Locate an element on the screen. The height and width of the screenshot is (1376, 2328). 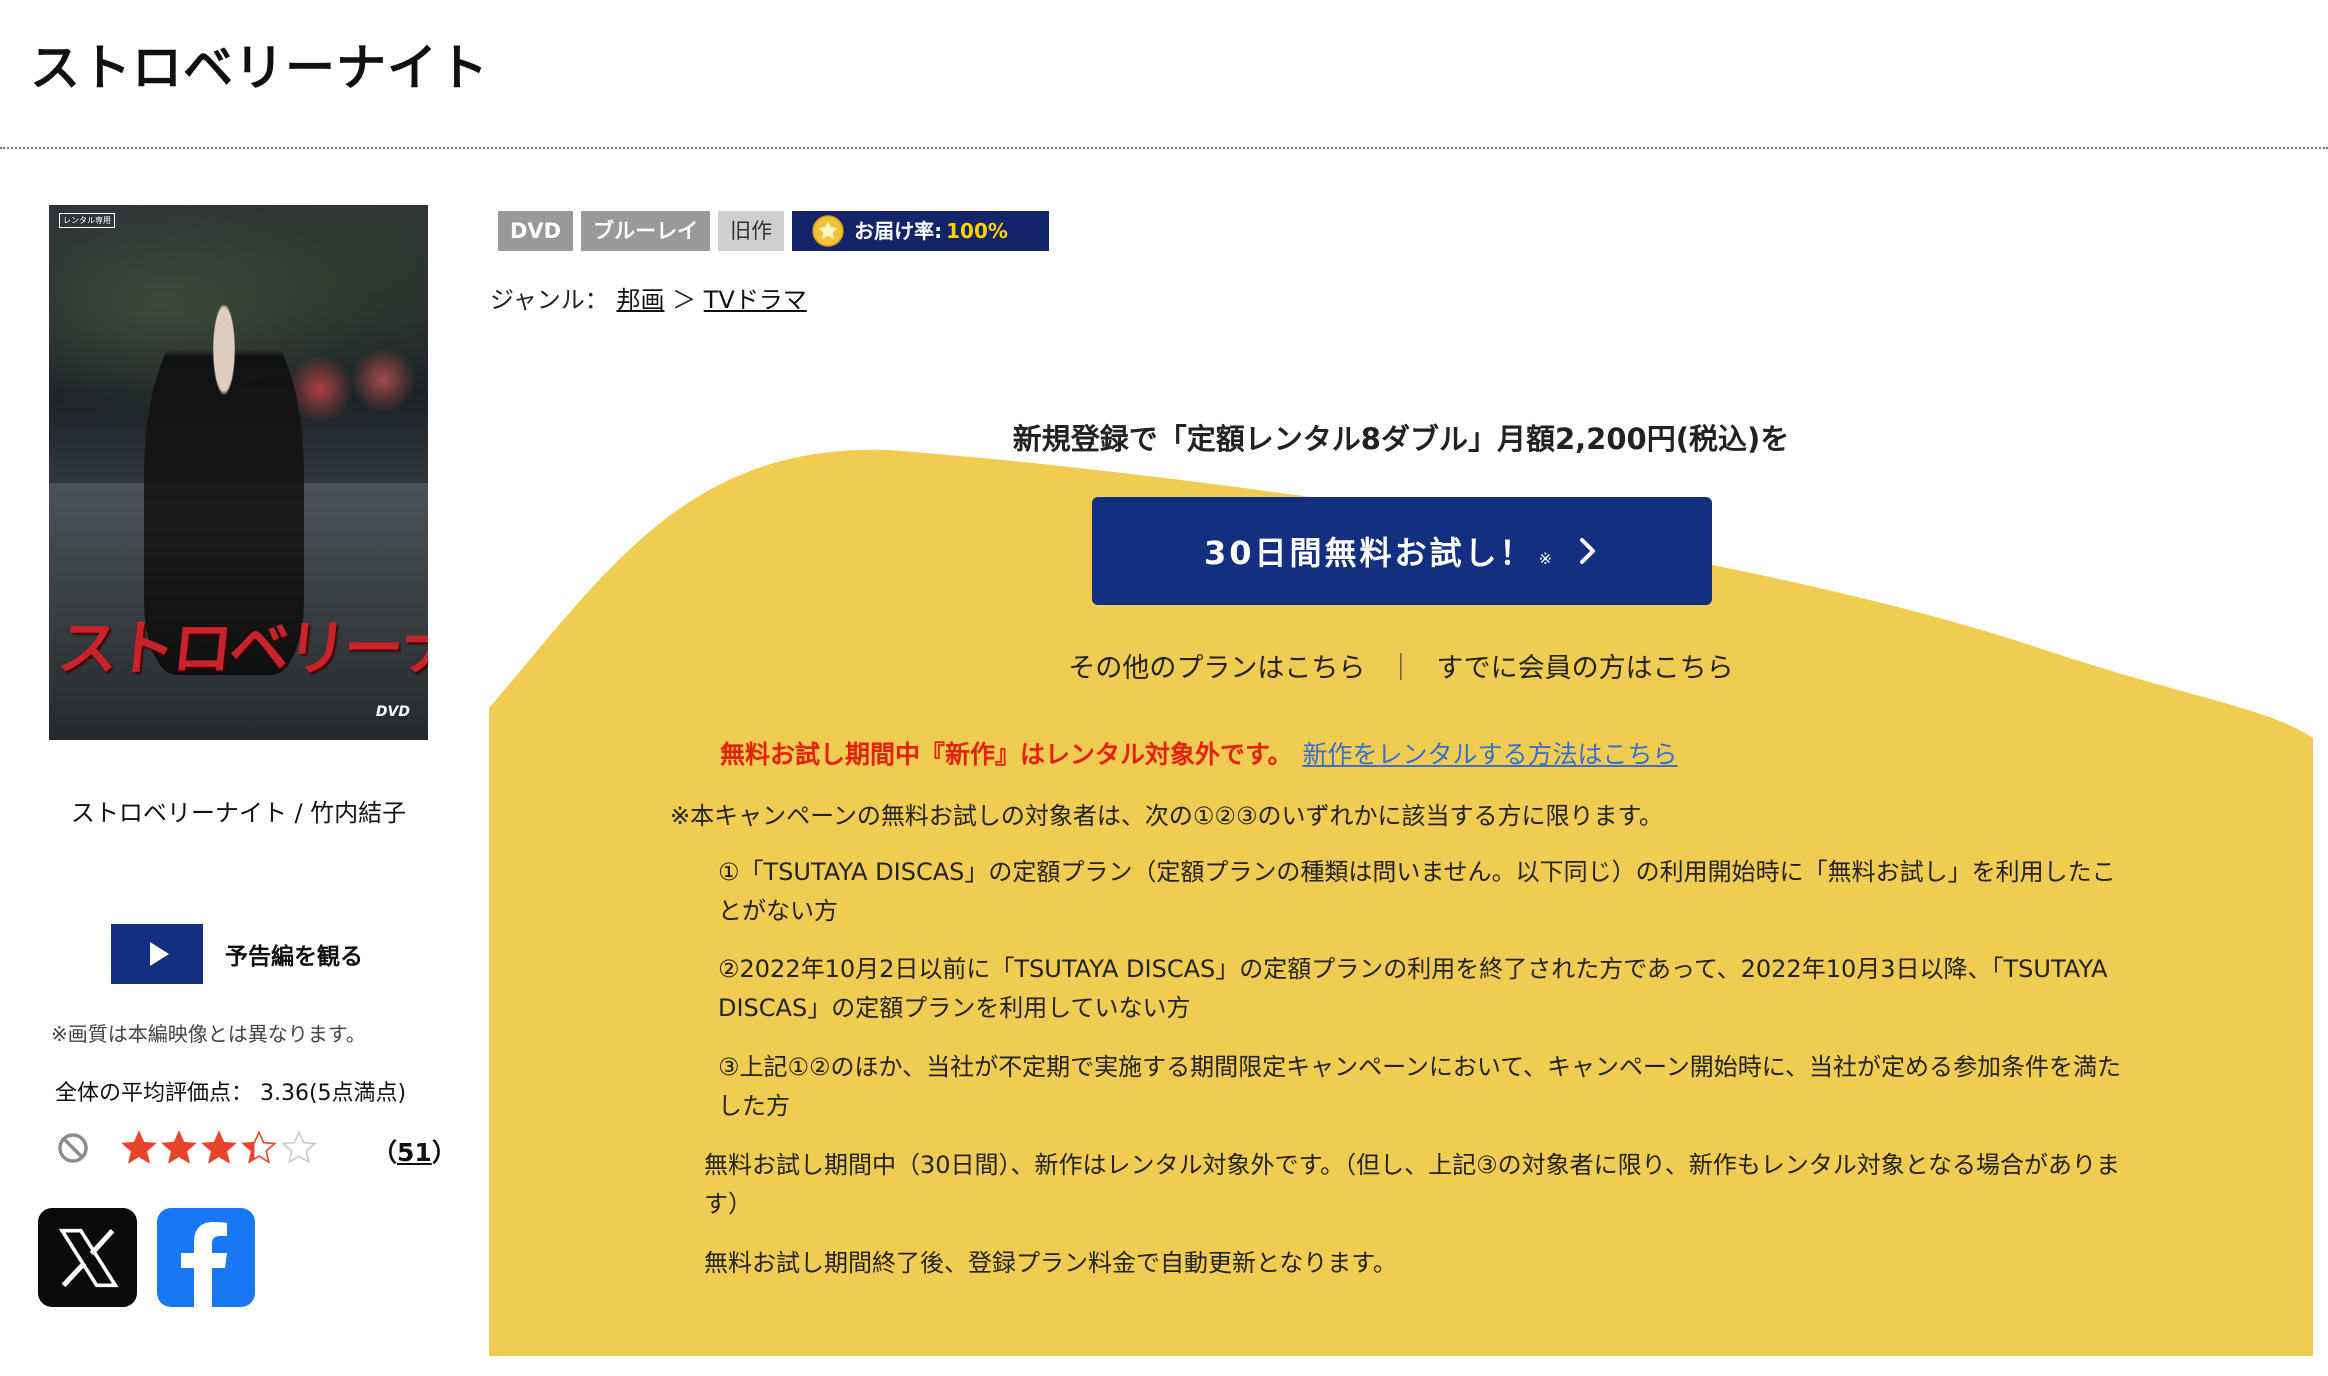
trailer-label: 予告編を観る is located at coordinates (294, 954).